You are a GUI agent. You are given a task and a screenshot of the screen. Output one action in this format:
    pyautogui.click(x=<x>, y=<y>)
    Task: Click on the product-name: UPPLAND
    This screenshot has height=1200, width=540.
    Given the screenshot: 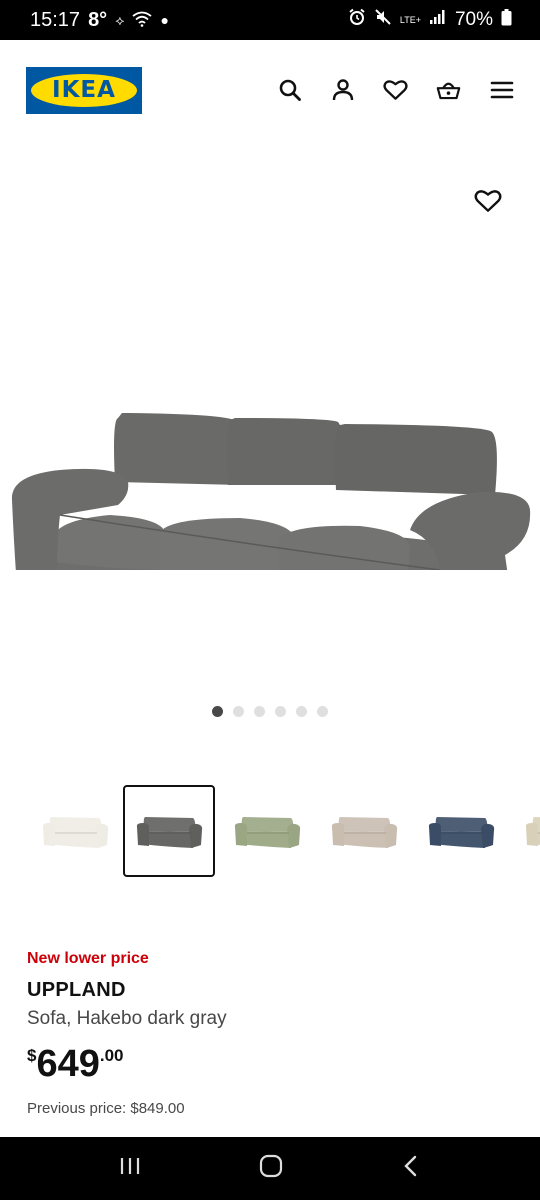 What is the action you would take?
    pyautogui.click(x=76, y=990)
    